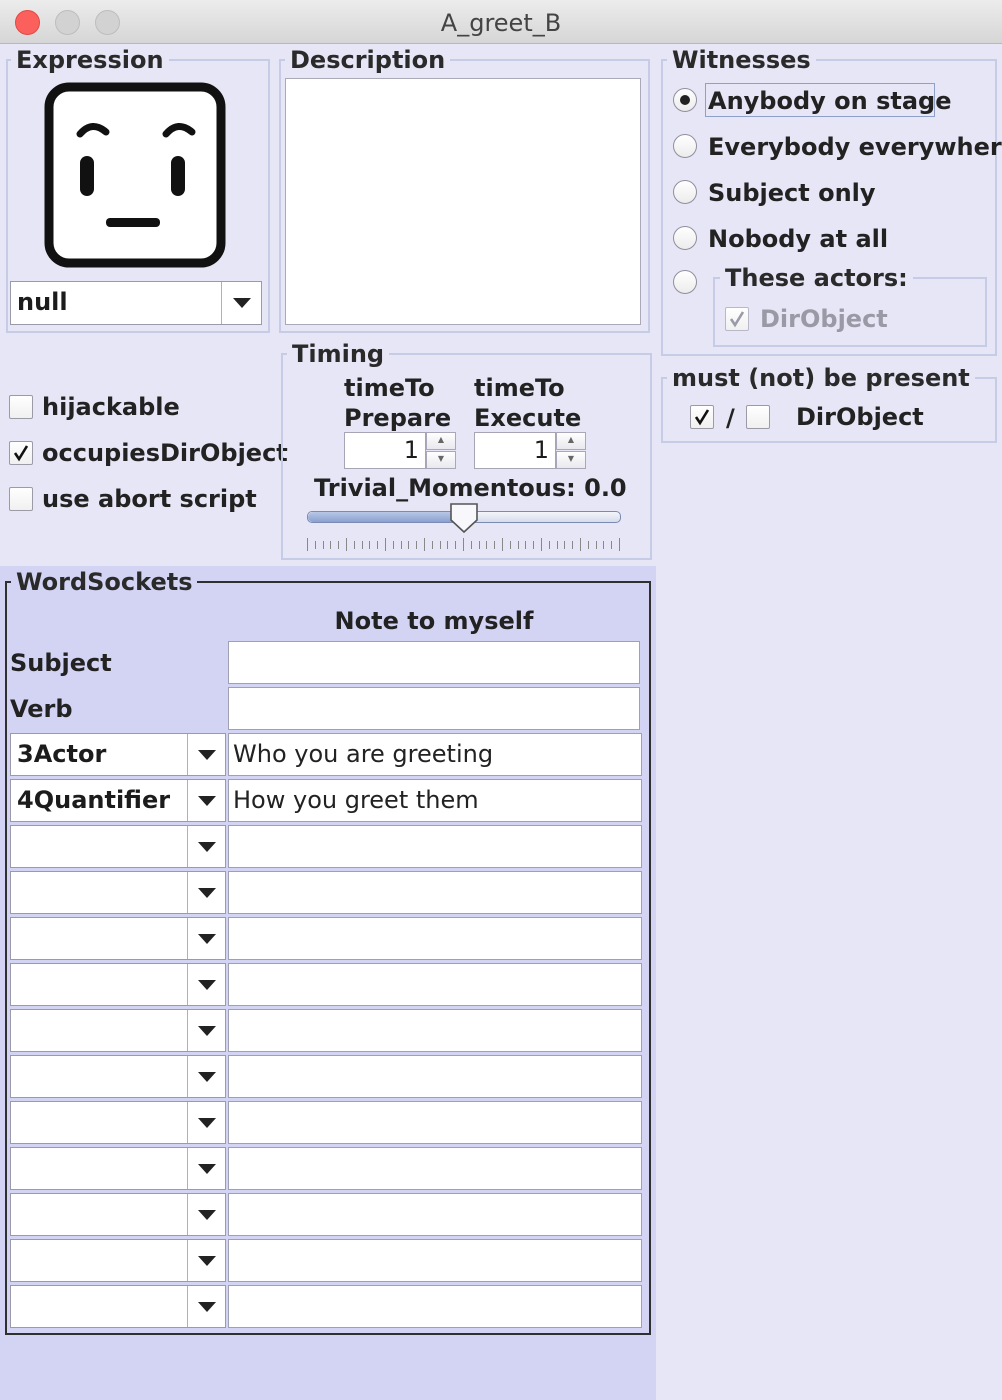 The image size is (1002, 1400). Describe the element at coordinates (685, 238) in the screenshot. I see `witness-nobody-radio` at that location.